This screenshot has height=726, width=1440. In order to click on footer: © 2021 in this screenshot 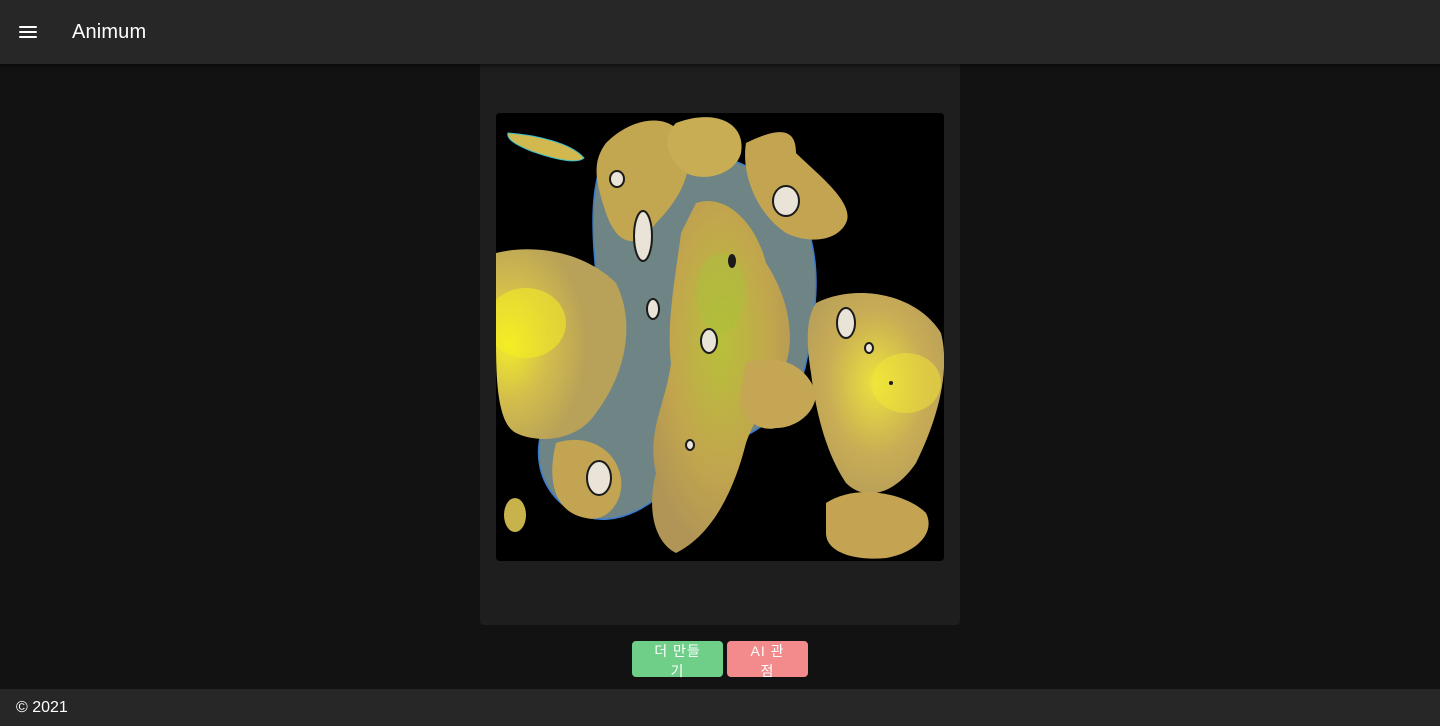, I will do `click(720, 707)`.